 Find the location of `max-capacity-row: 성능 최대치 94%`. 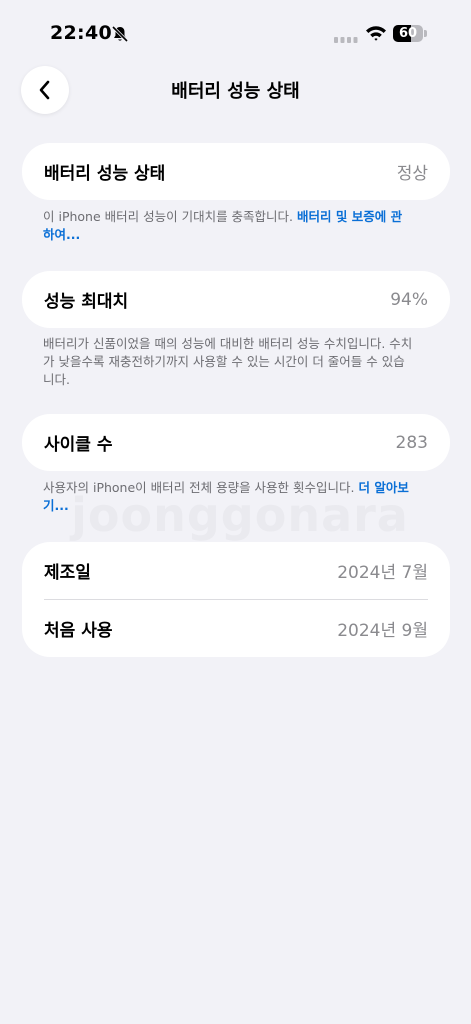

max-capacity-row: 성능 최대치 94% is located at coordinates (236, 299).